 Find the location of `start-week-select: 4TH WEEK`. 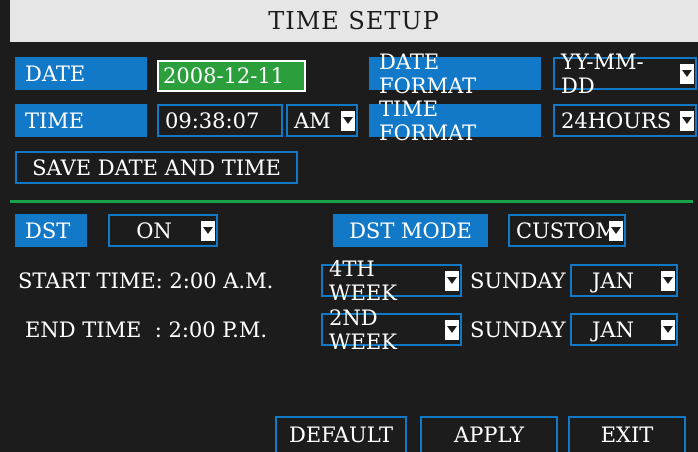

start-week-select: 4TH WEEK is located at coordinates (391, 281).